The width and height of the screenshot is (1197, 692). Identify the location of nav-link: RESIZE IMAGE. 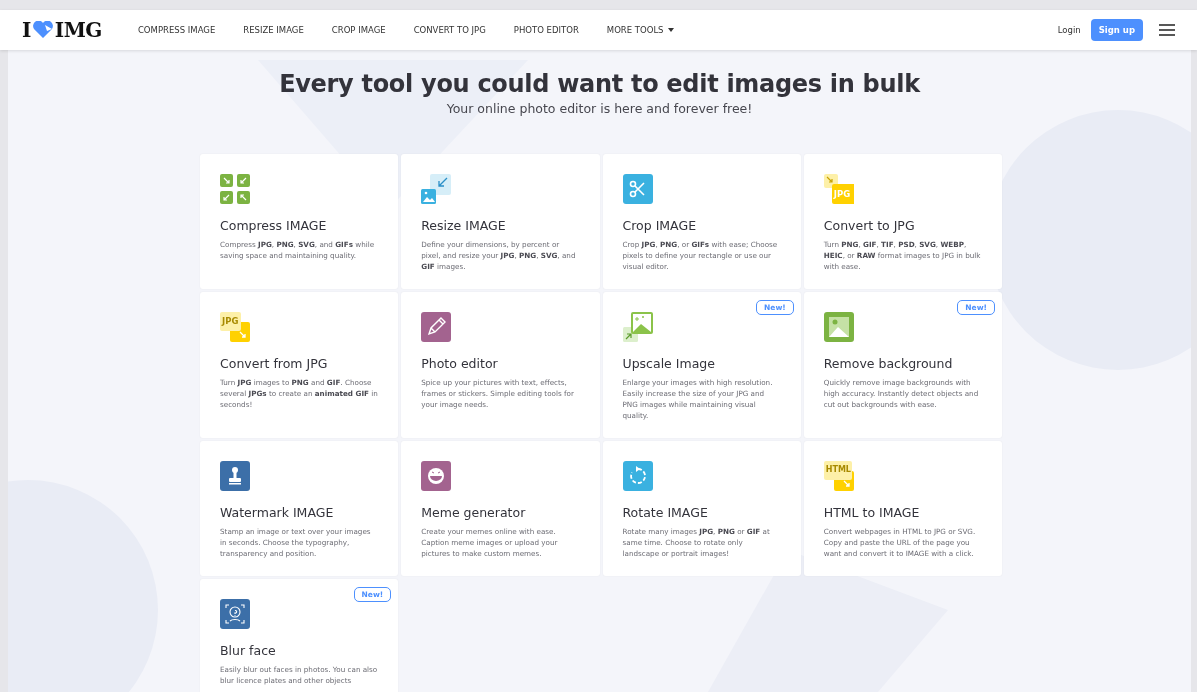
(273, 30).